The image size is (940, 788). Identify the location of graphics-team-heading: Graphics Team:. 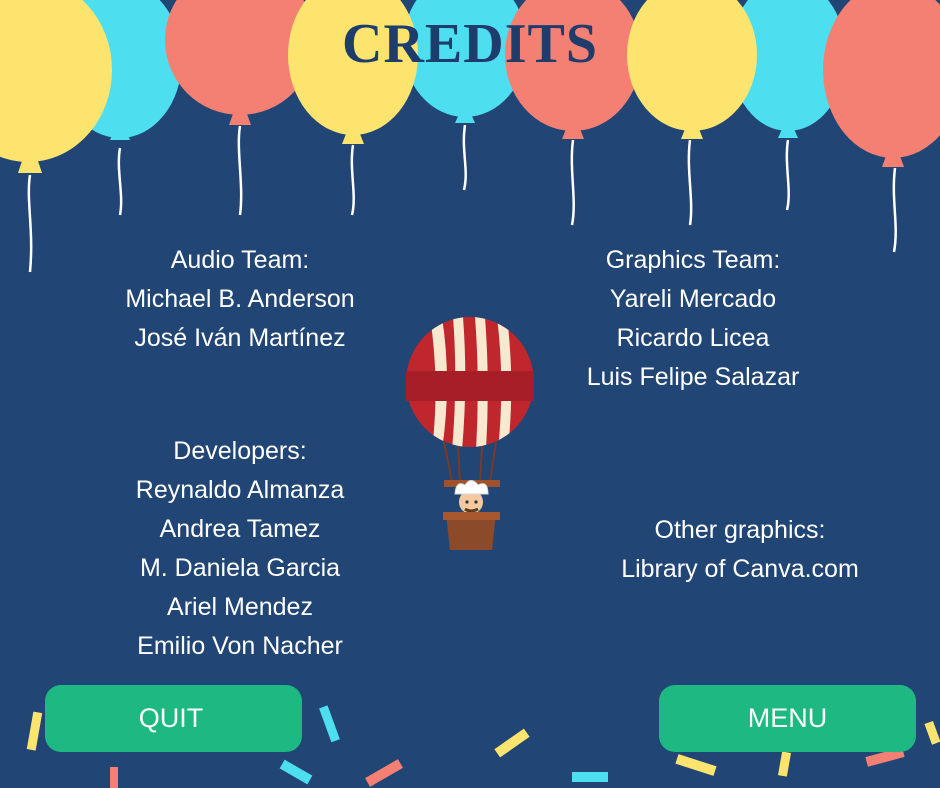
(693, 260).